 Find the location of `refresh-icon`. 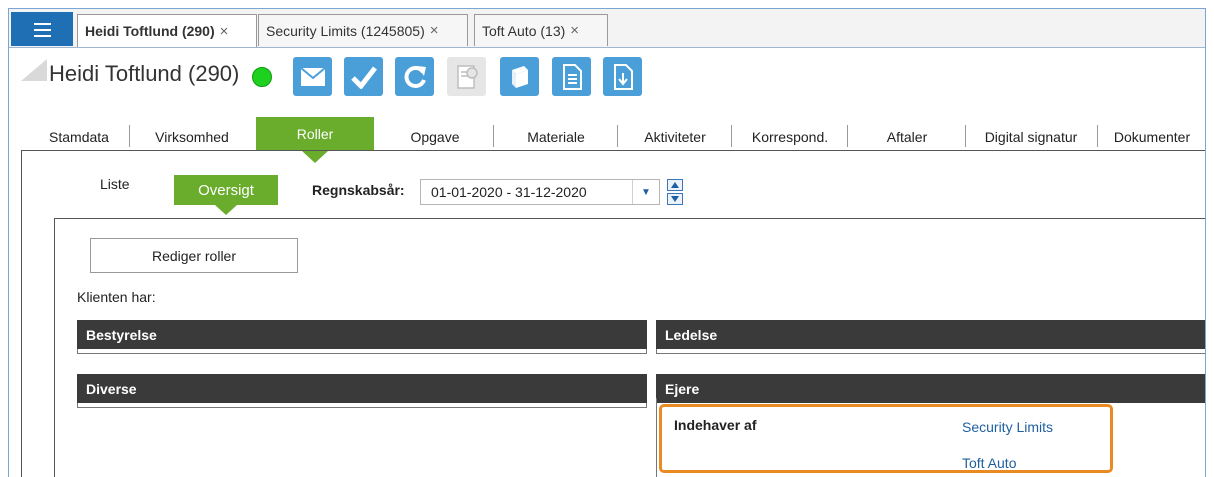

refresh-icon is located at coordinates (415, 76).